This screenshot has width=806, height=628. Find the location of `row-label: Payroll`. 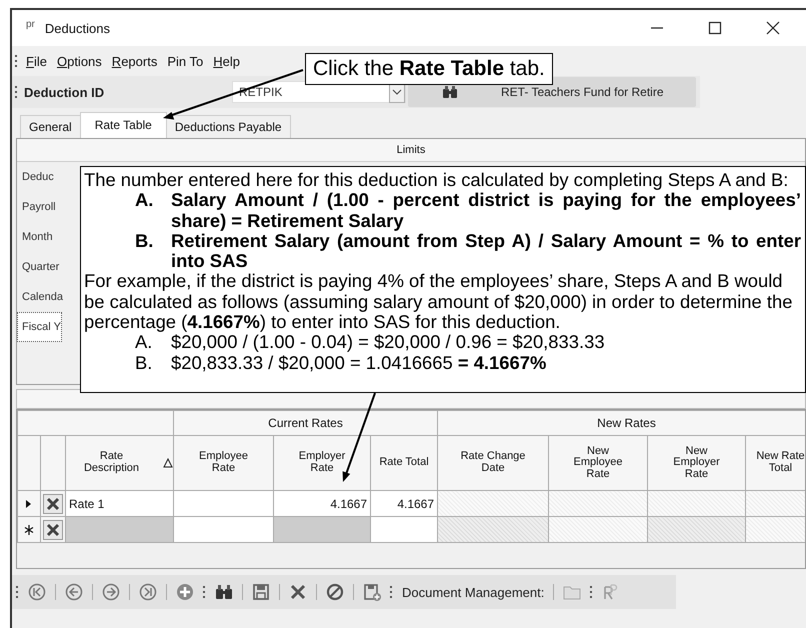

row-label: Payroll is located at coordinates (39, 207).